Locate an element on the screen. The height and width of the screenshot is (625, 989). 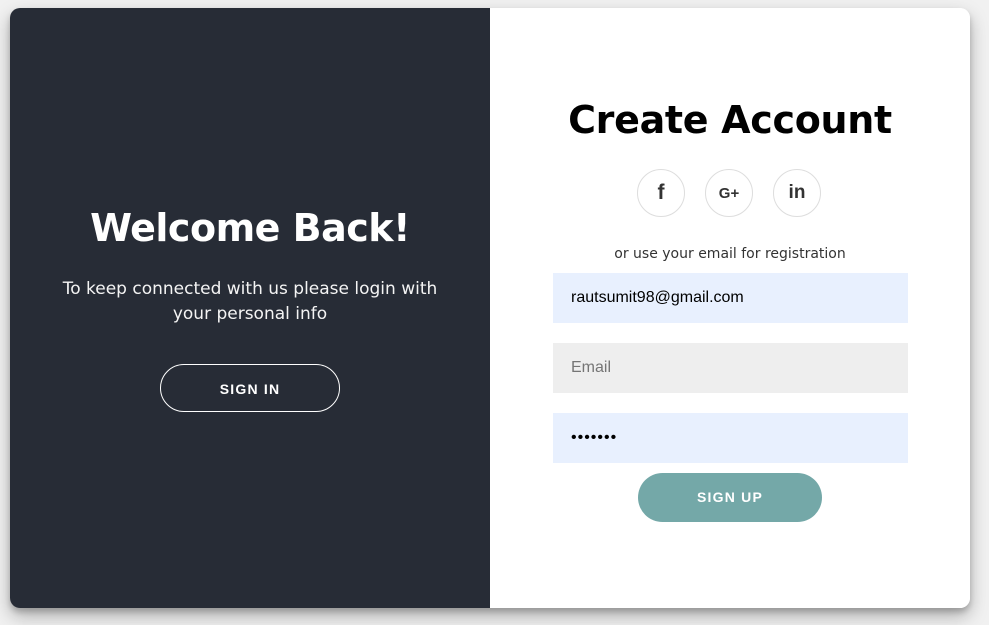
facebook-icon: f is located at coordinates (661, 192).